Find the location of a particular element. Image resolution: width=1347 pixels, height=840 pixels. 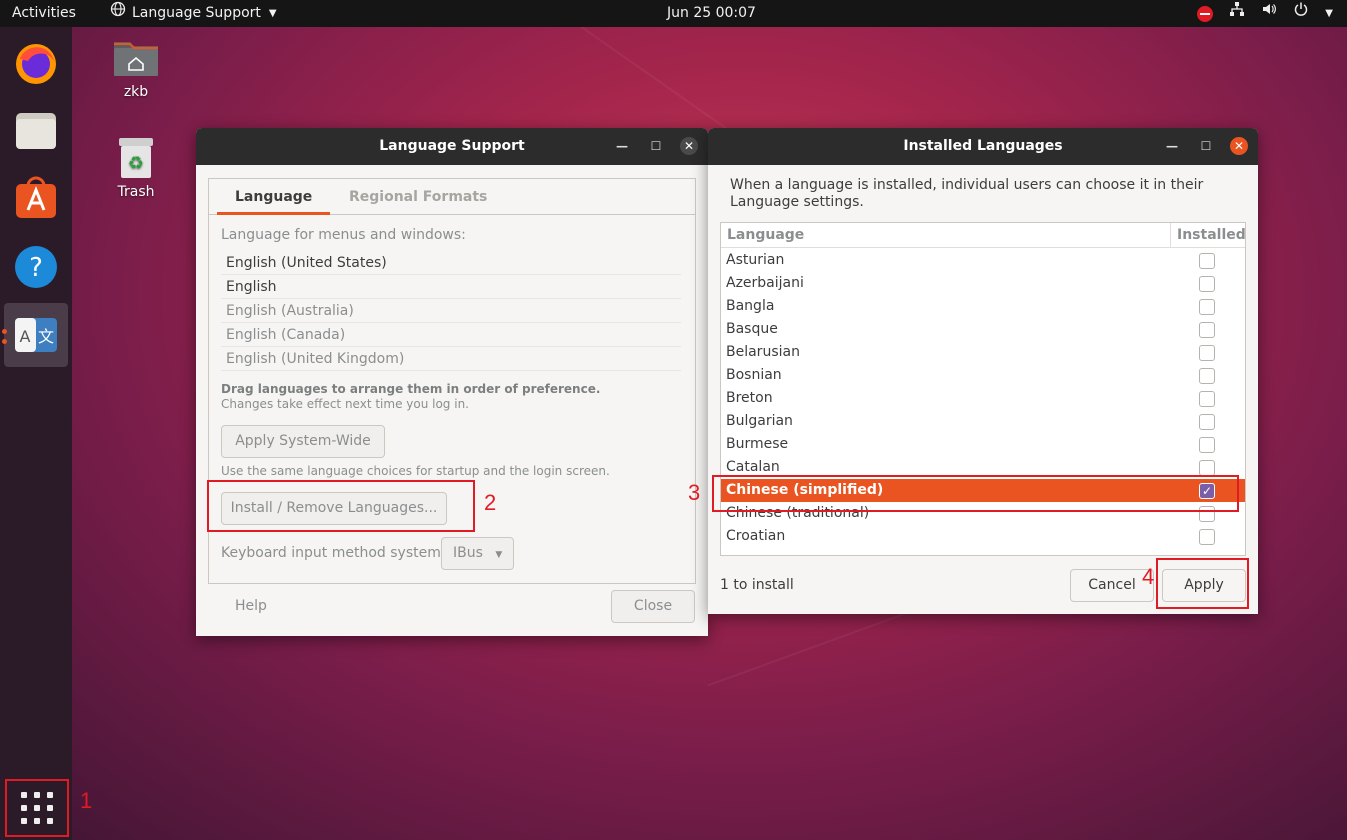

table-row: Chinese (traditional) is located at coordinates (983, 513).